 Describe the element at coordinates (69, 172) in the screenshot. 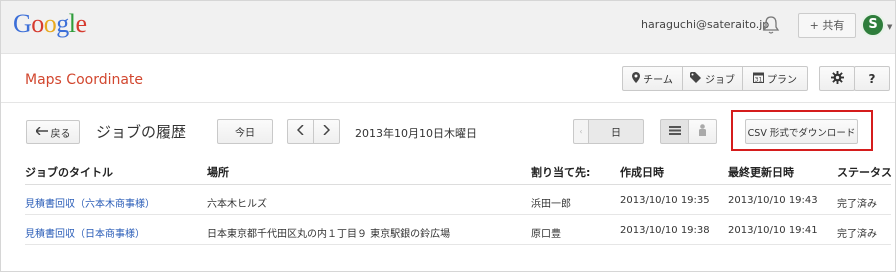

I see `column-header-title: ジョブのタイトル` at that location.